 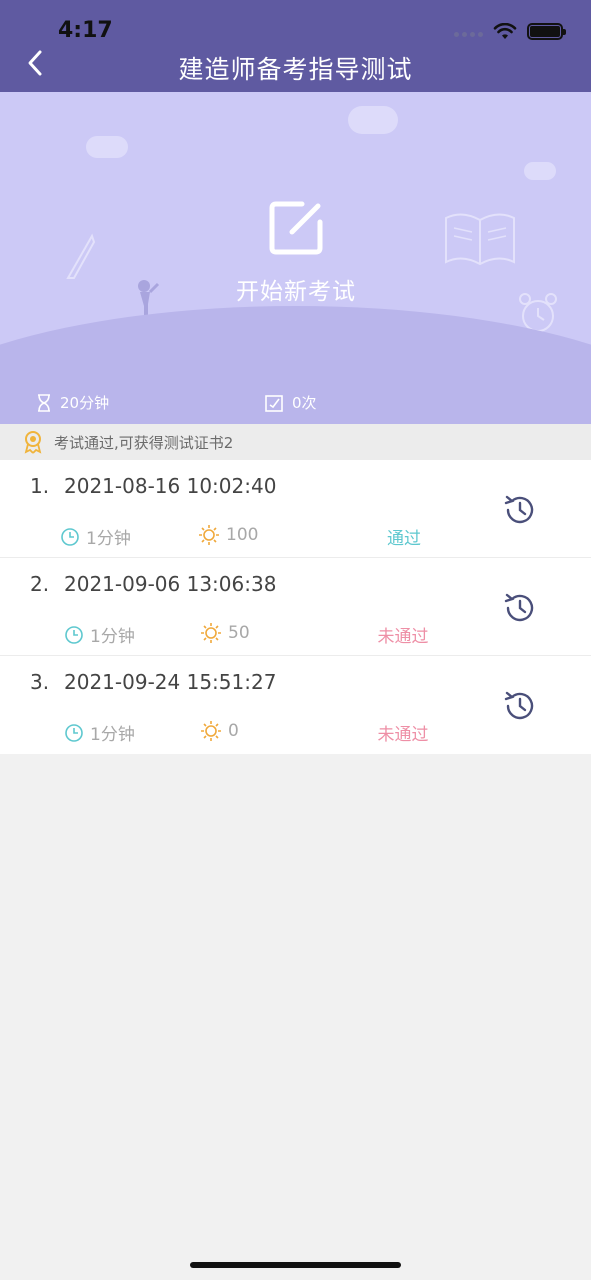 I want to click on attempts-stat: 0次, so click(x=290, y=402).